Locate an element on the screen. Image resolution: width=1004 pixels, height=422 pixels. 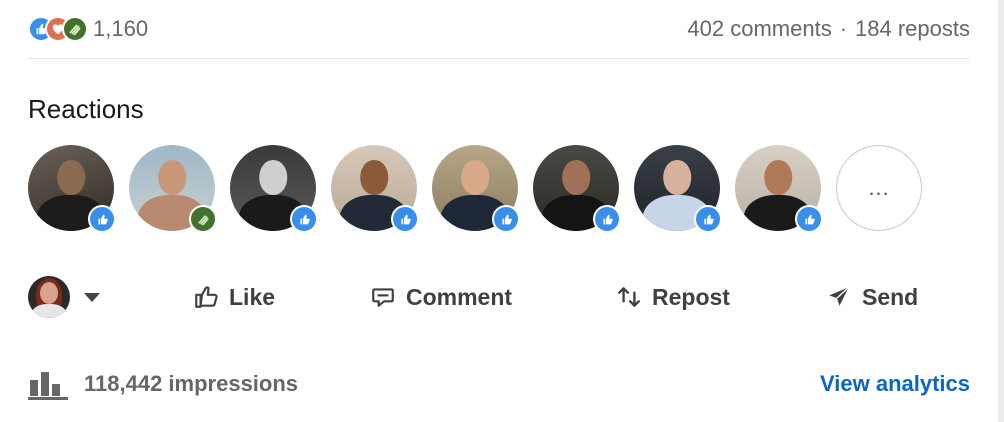
repost-button: Repost is located at coordinates (673, 297).